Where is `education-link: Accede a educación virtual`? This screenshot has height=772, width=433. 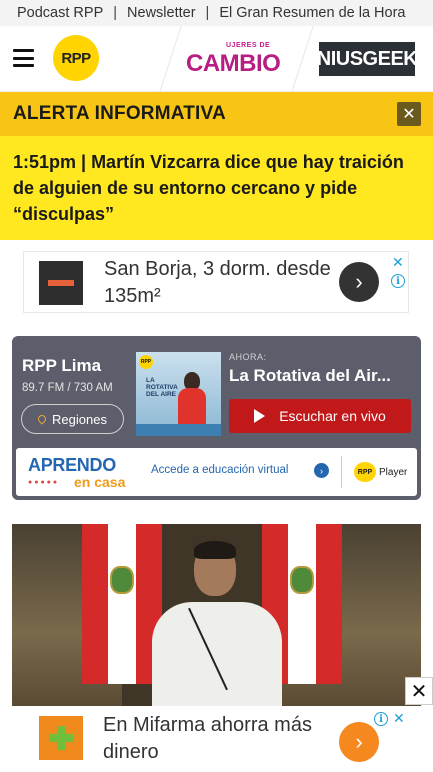
education-link: Accede a educación virtual is located at coordinates (219, 470).